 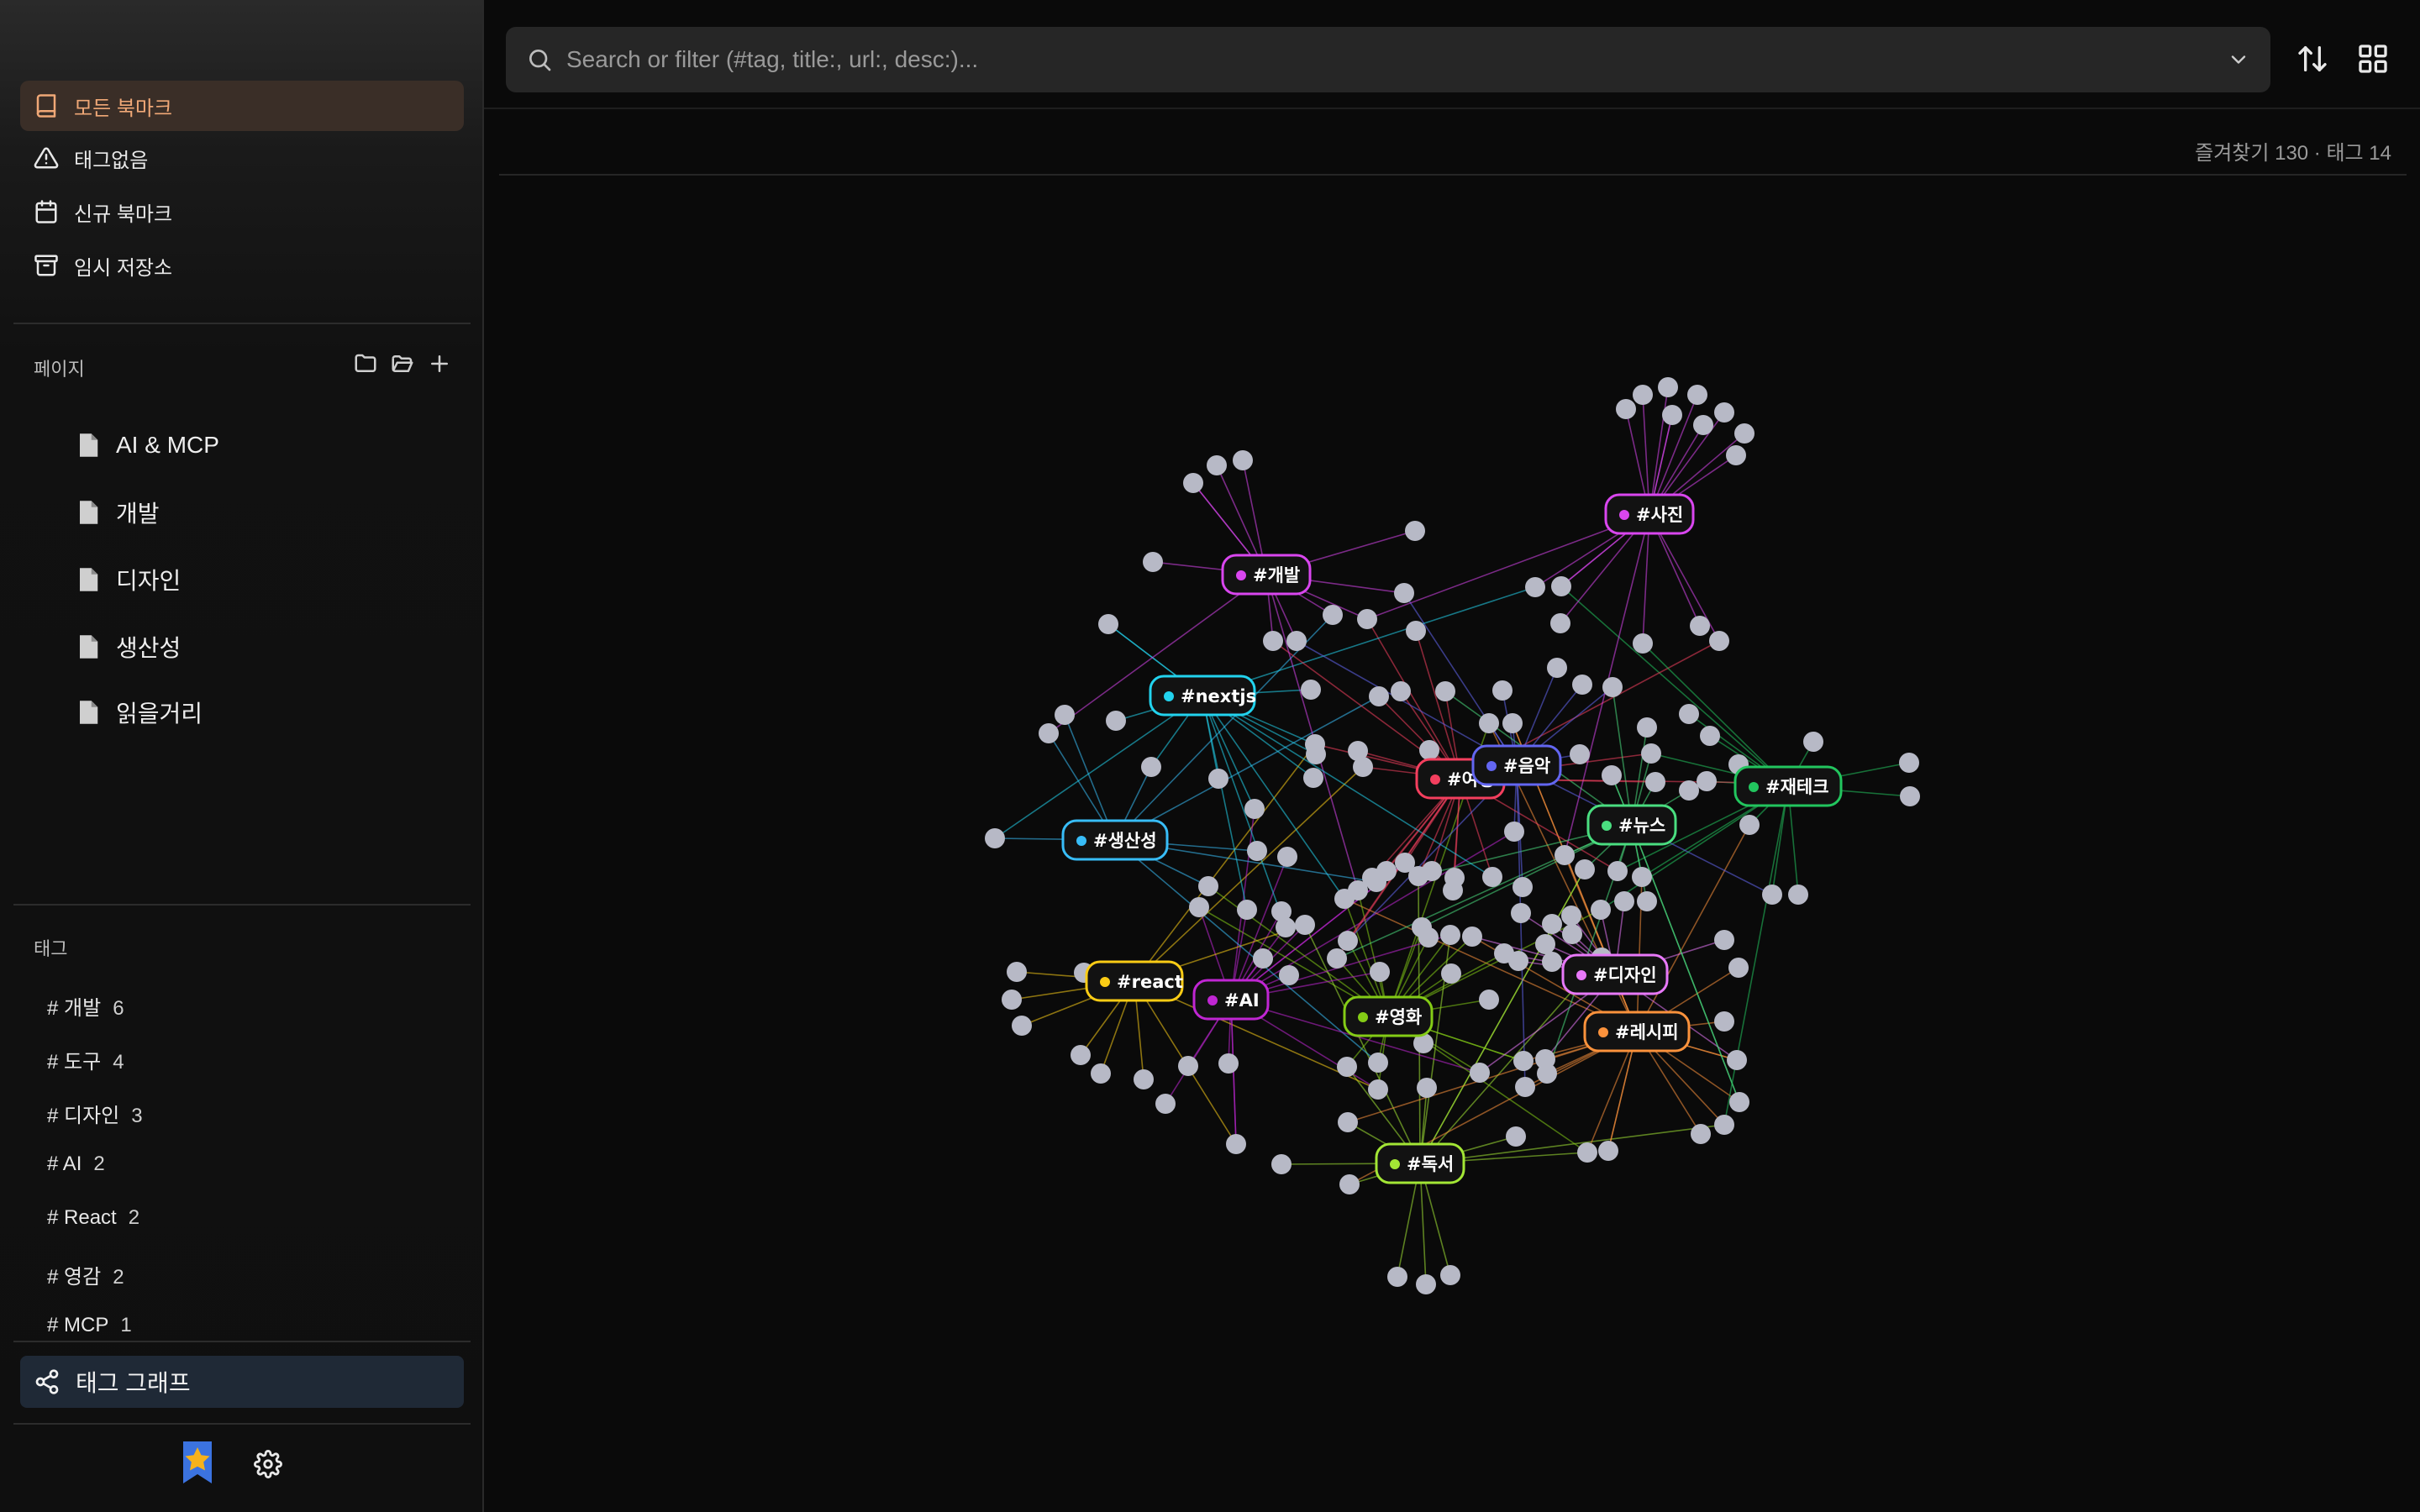 I want to click on tag-item: # 개발 6, so click(x=85, y=1006).